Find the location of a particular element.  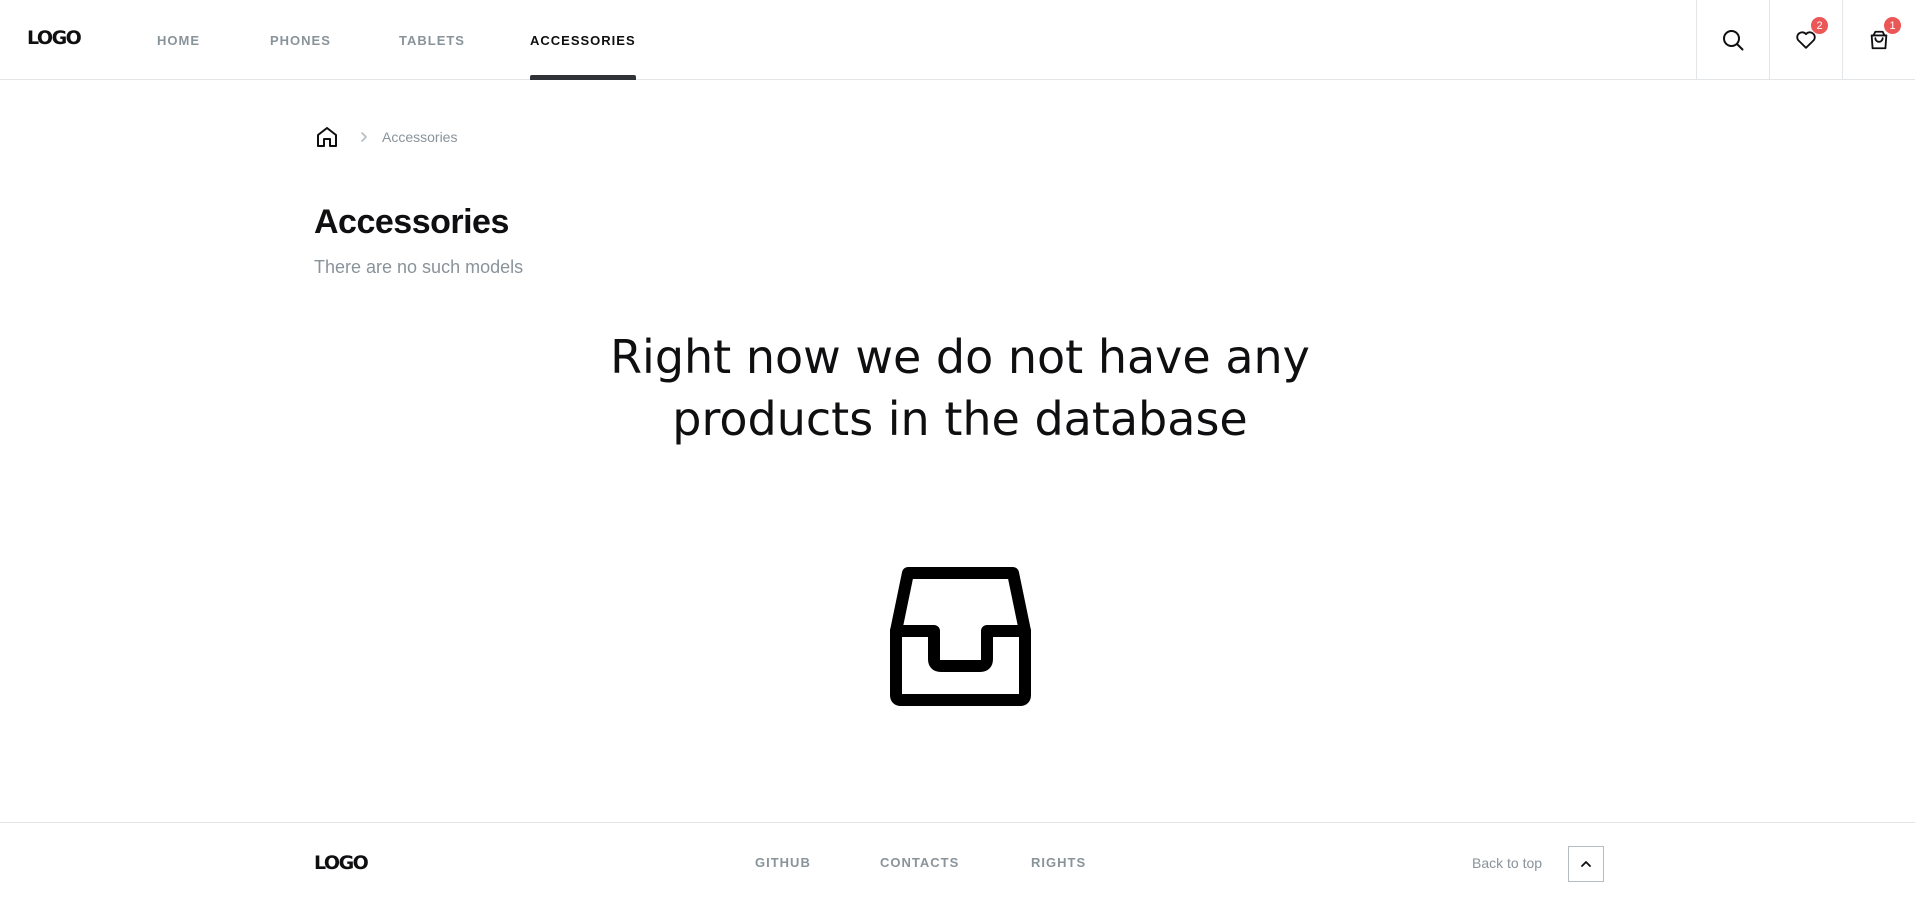

footer-logo: LOGO is located at coordinates (341, 863).